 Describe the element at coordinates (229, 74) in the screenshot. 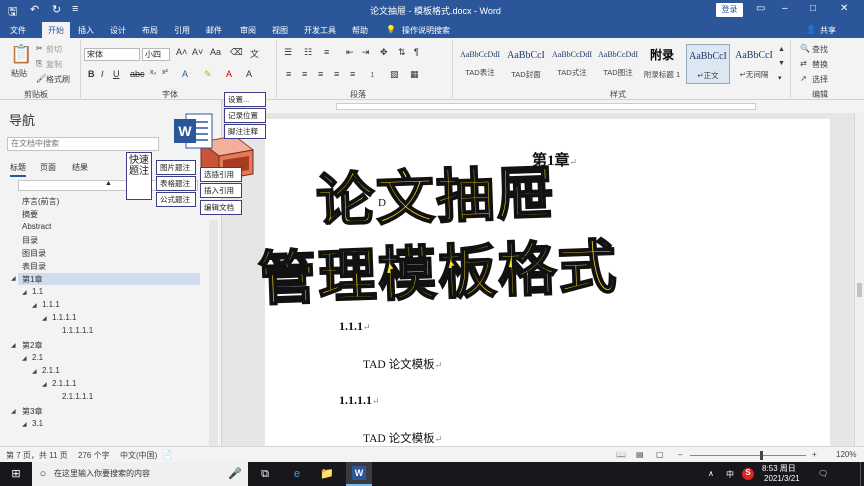

I see `font-color-icon: A` at that location.